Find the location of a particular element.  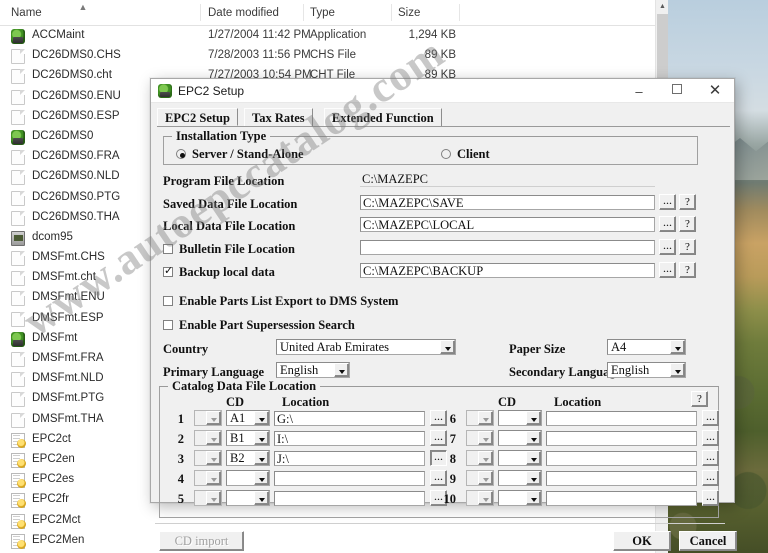

file-icon is located at coordinates (18, 420).